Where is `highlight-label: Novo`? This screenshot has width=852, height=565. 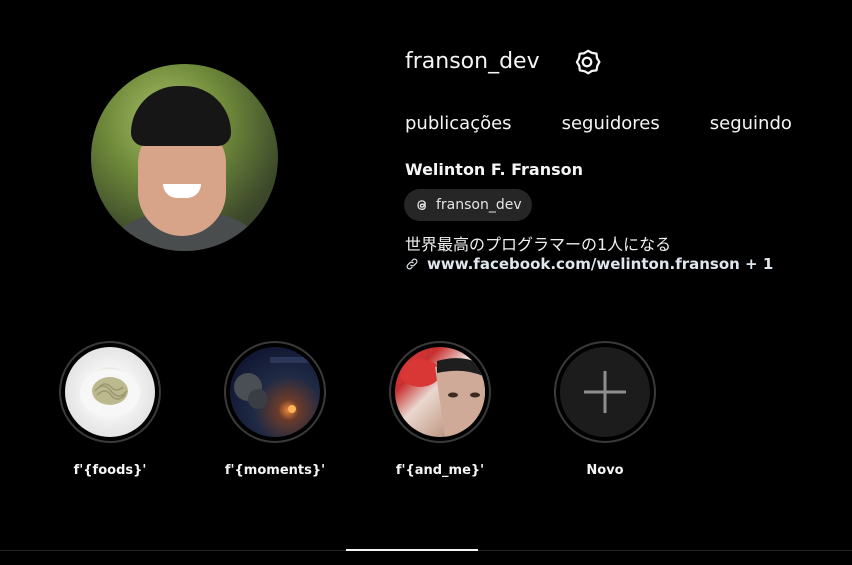 highlight-label: Novo is located at coordinates (605, 470).